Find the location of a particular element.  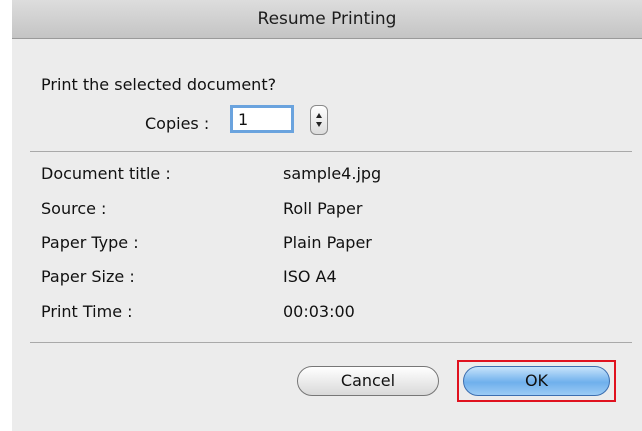

document-title-value: sample4.jpg is located at coordinates (332, 173).